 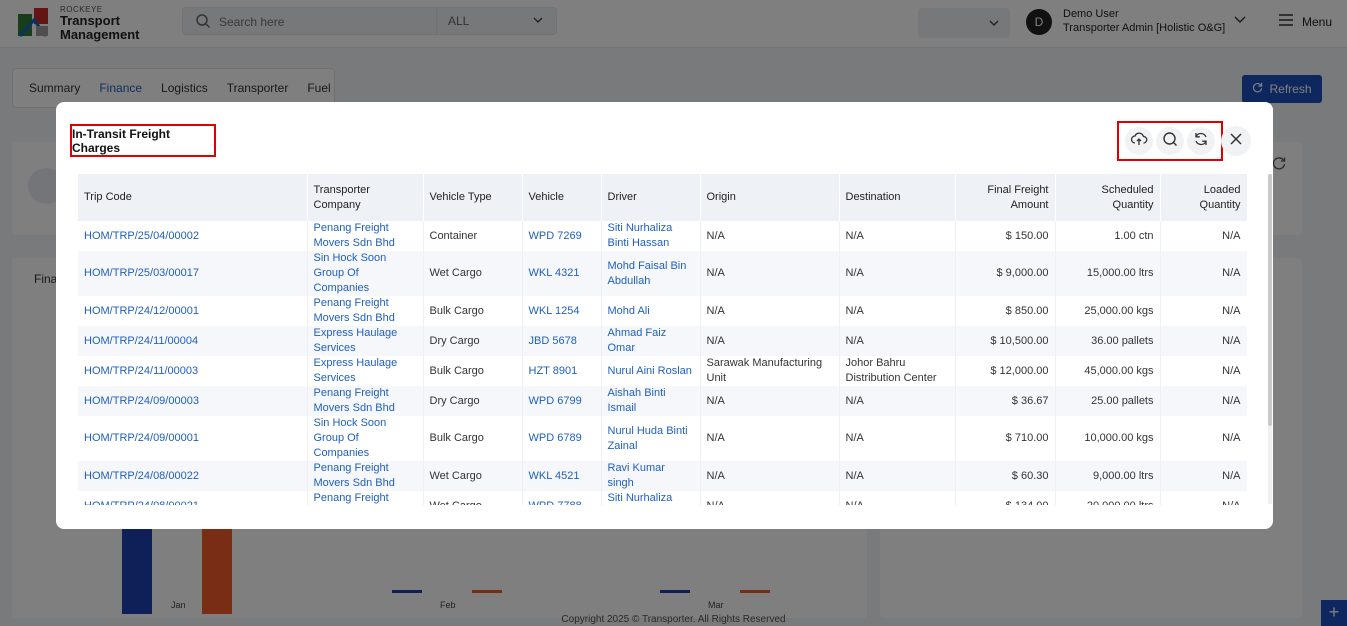 I want to click on destination-cell: Johor Bahru Distribution Center, so click(x=897, y=371).